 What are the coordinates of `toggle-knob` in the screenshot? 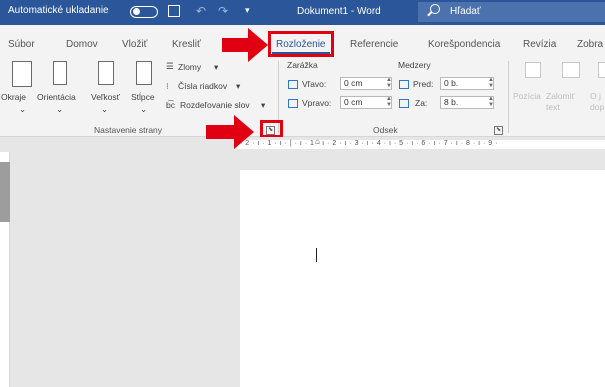 It's located at (136, 11).